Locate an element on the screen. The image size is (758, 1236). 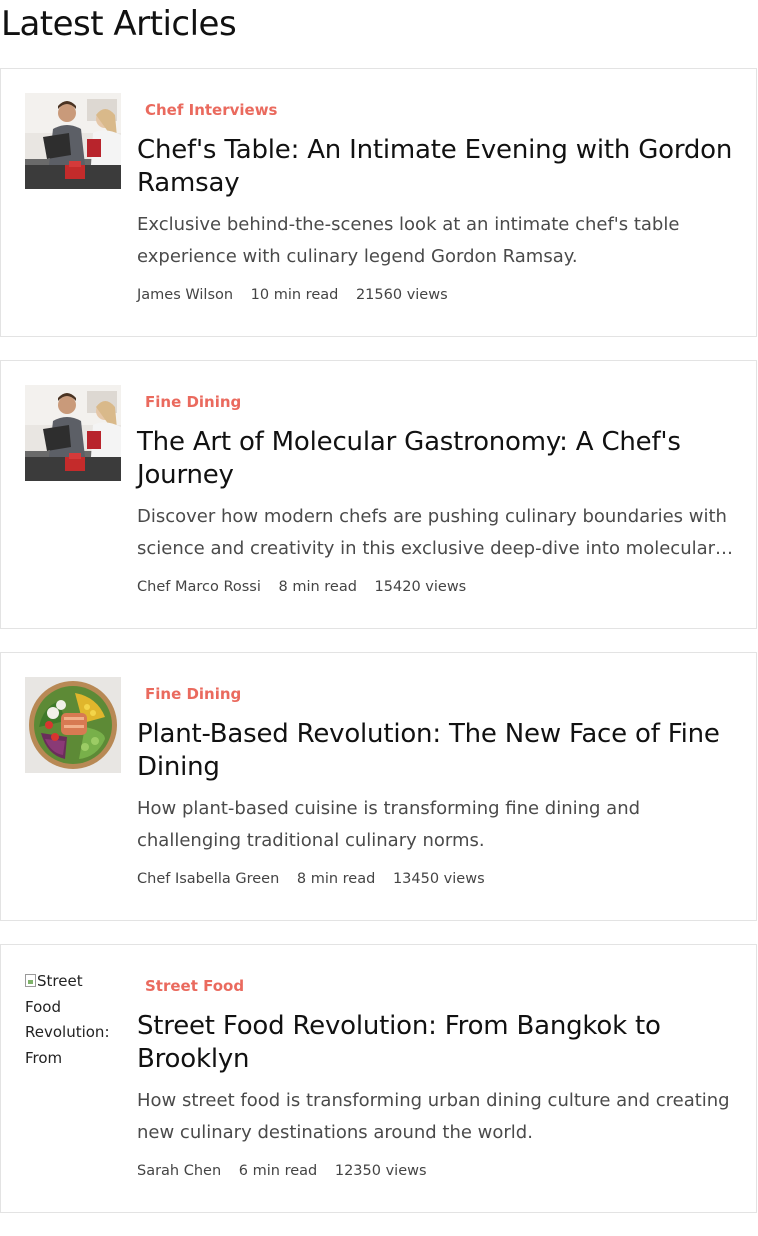
article-views: 15420 views is located at coordinates (420, 587).